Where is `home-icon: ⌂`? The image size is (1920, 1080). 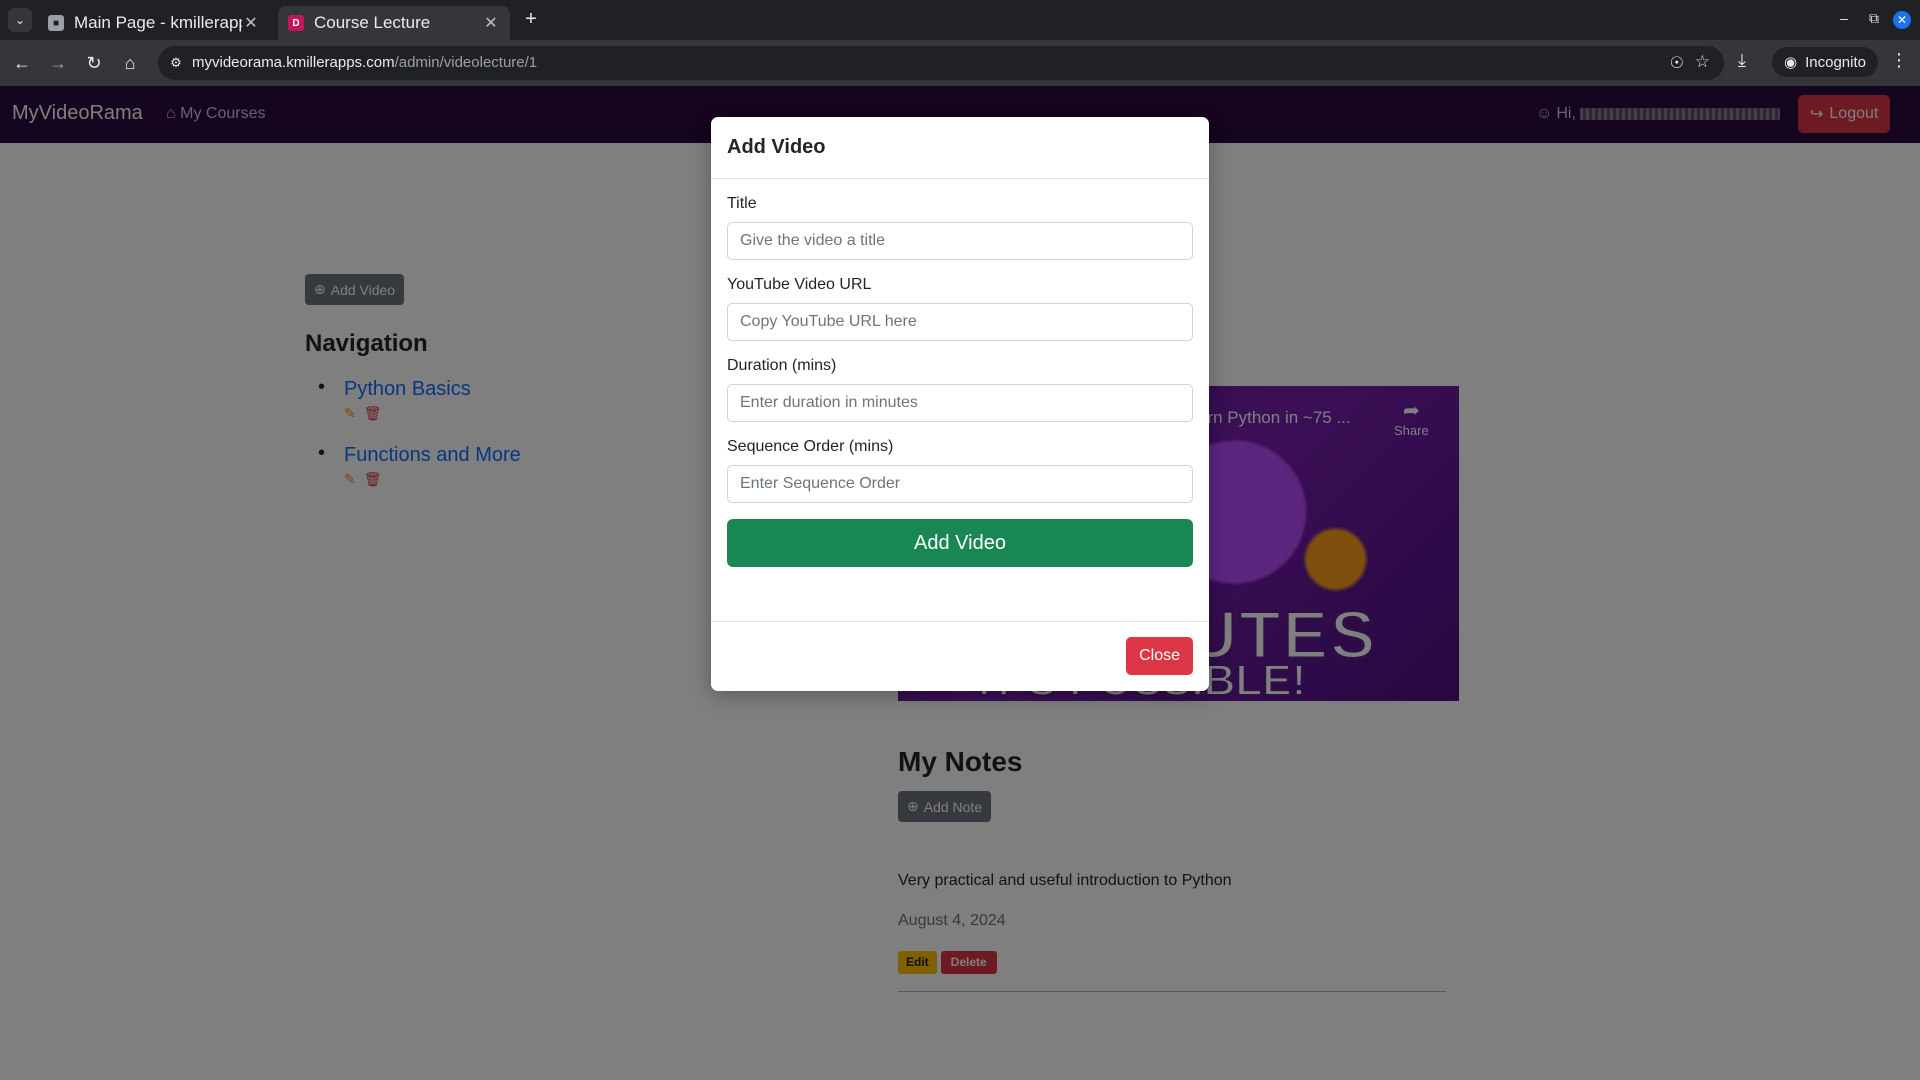
home-icon: ⌂ is located at coordinates (130, 63).